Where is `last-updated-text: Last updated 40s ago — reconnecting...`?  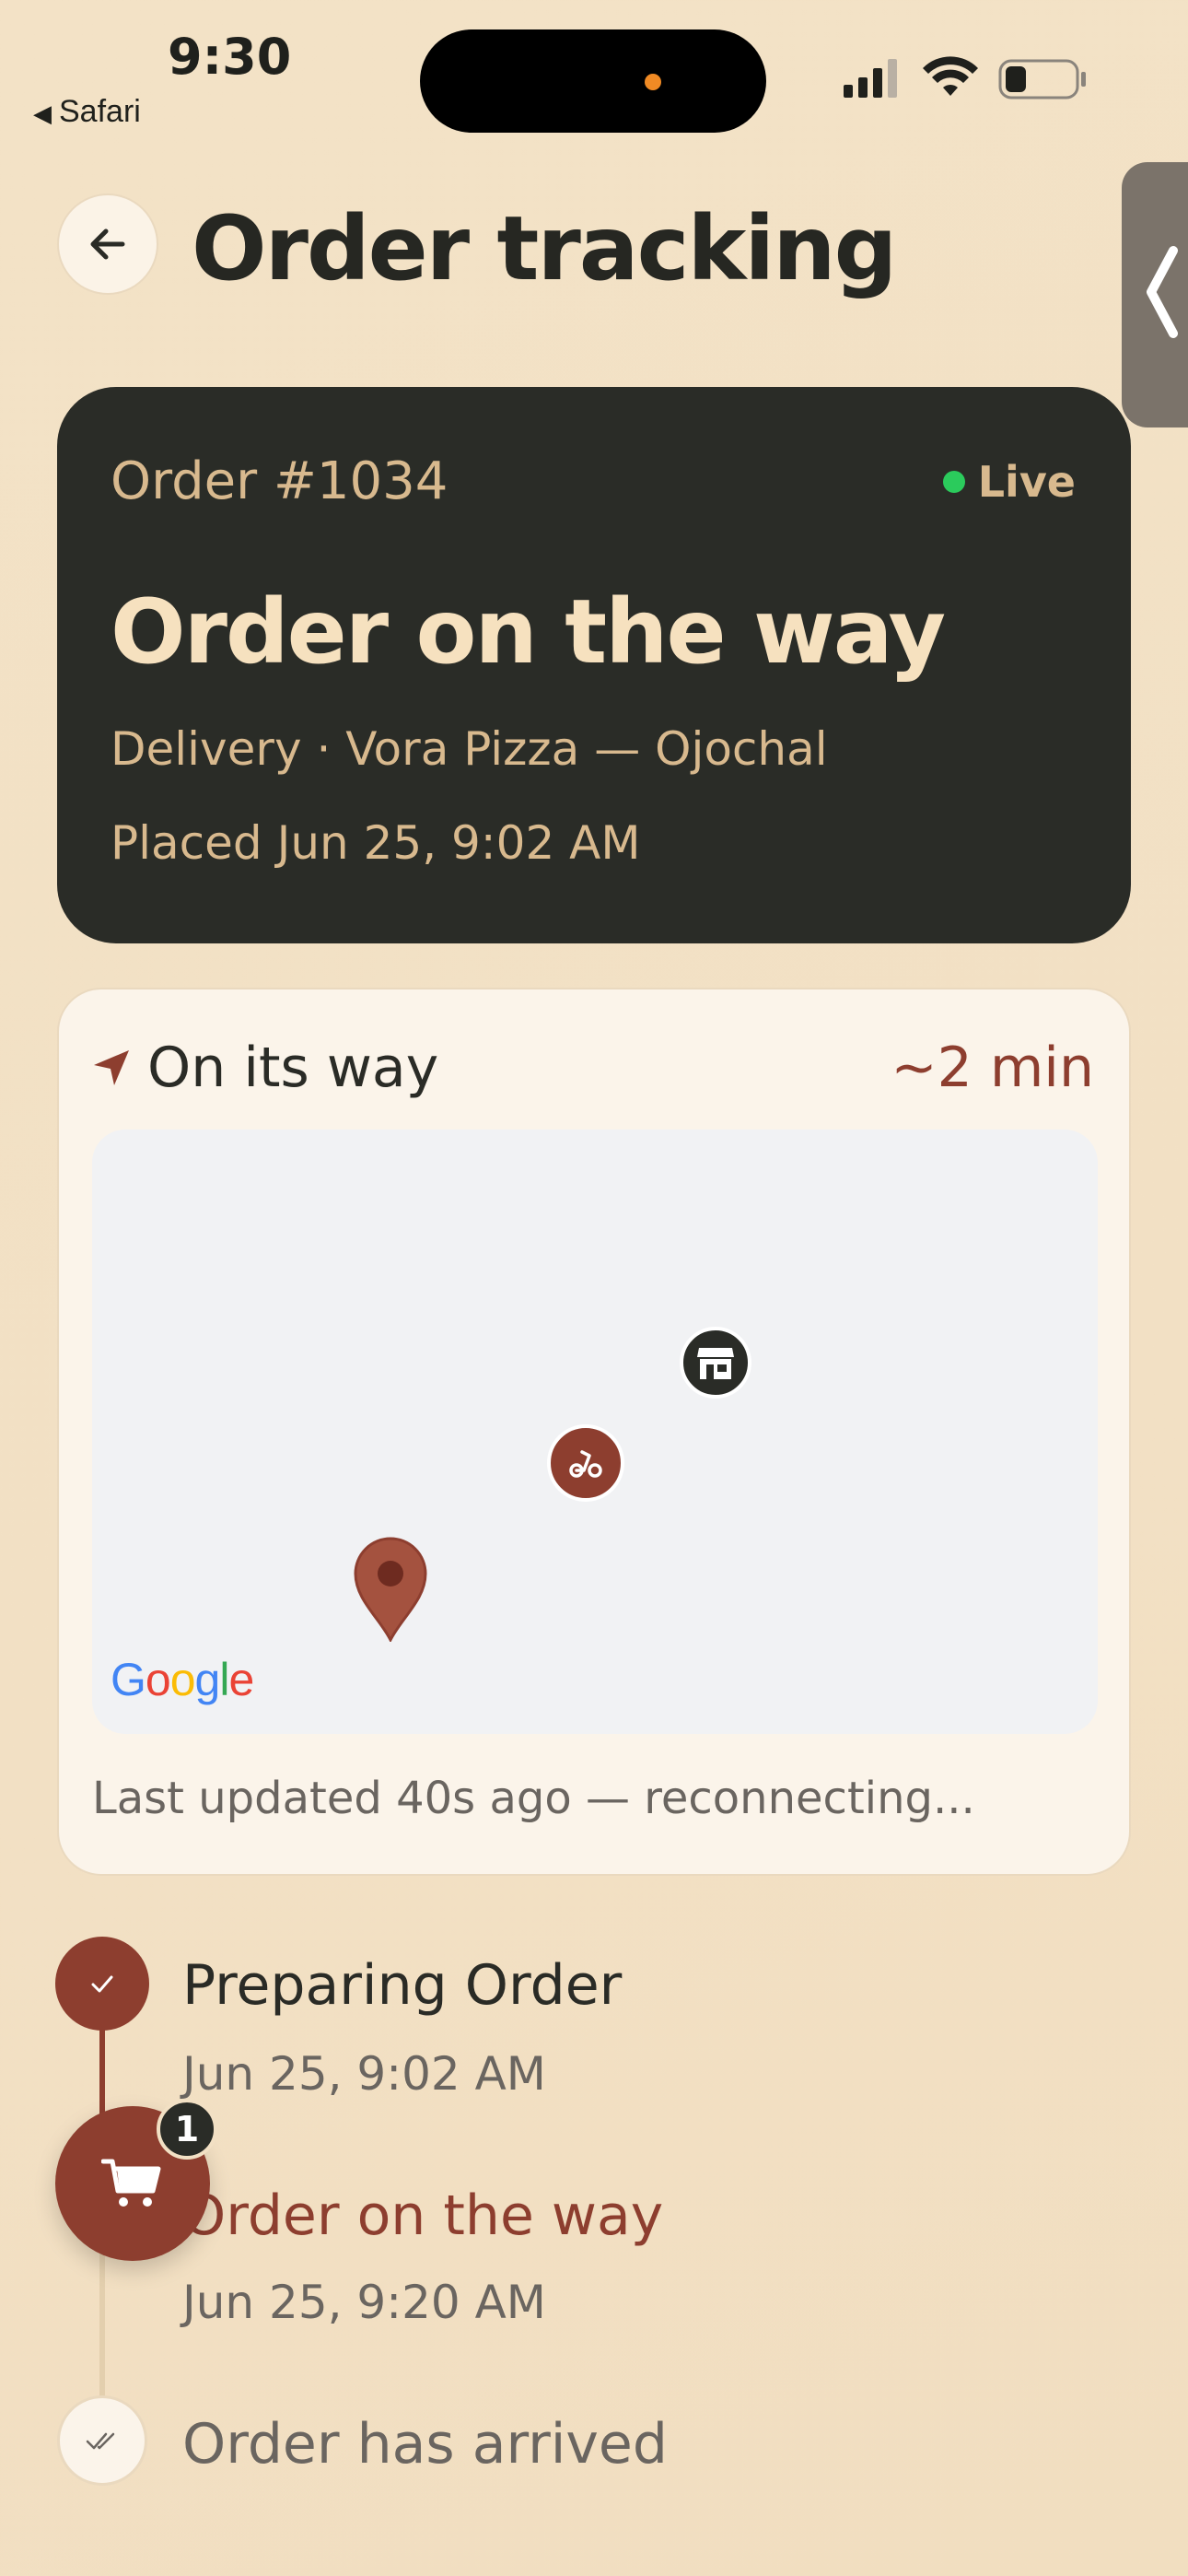
last-updated-text: Last updated 40s ago — reconnecting... is located at coordinates (533, 1798).